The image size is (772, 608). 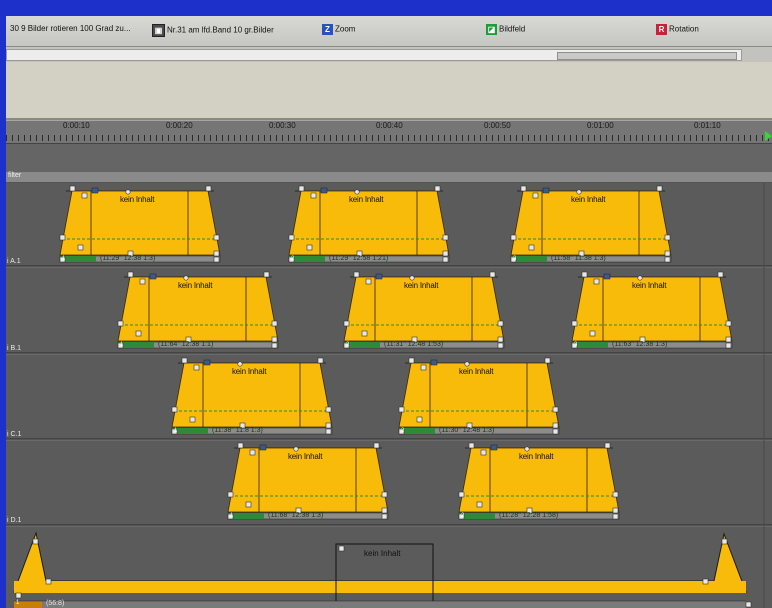 What do you see at coordinates (76, 125) in the screenshot?
I see `ruler-tick: 0:00:10` at bounding box center [76, 125].